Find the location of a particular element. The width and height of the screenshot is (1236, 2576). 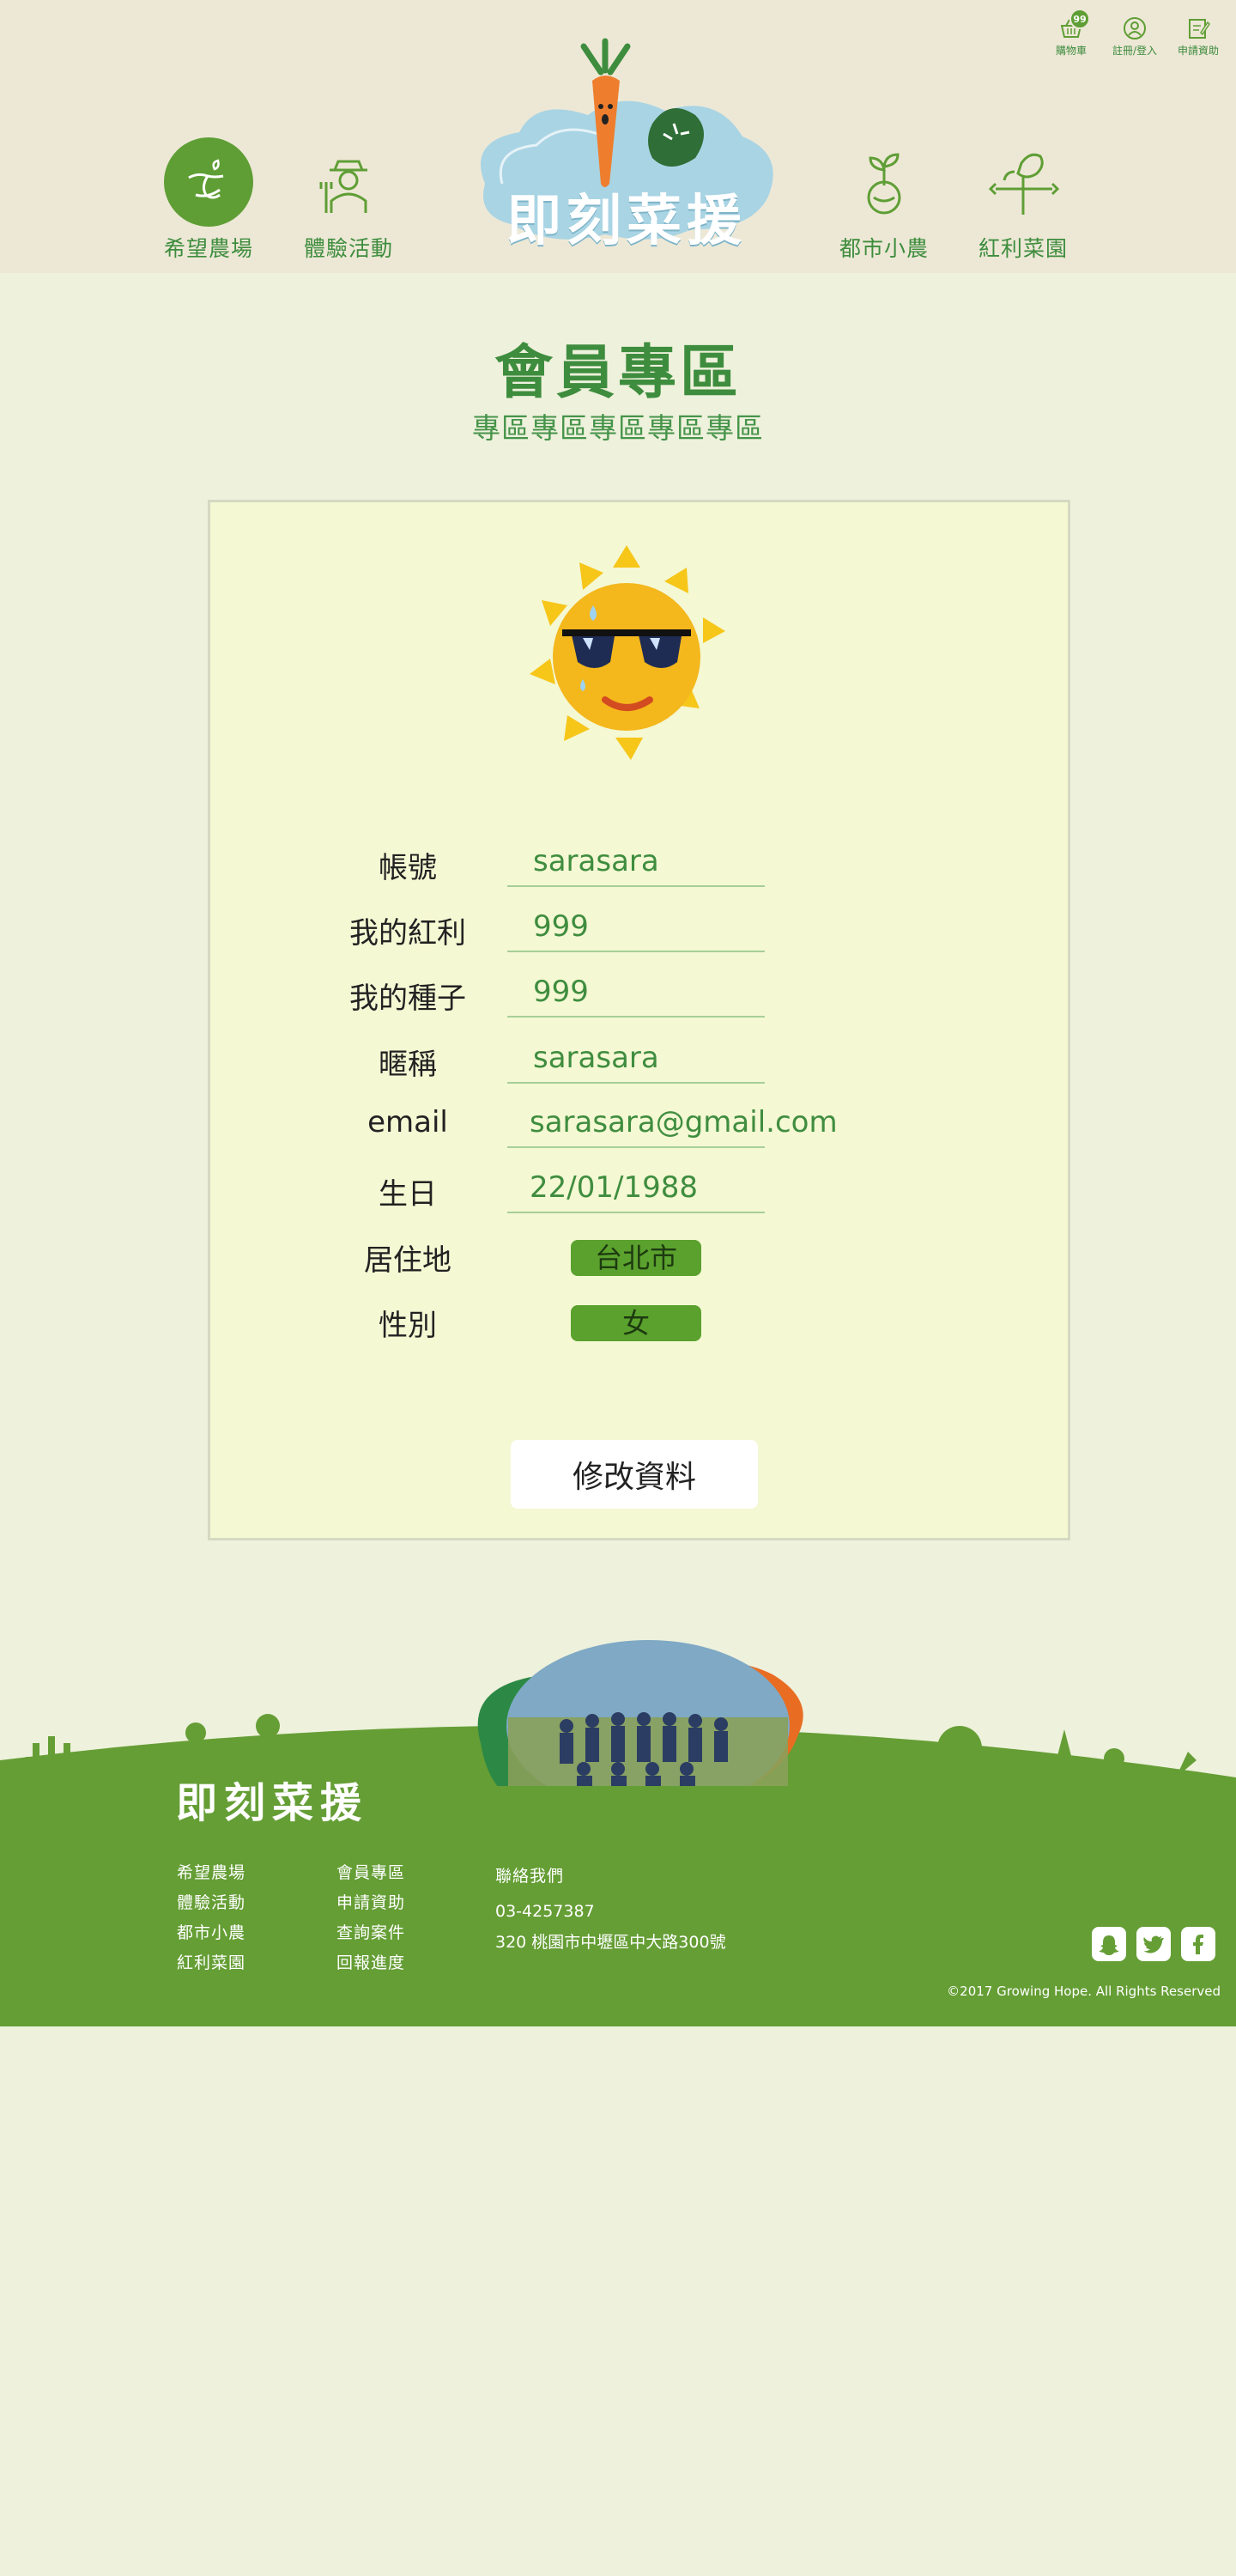

footer-link-member: 會員專區 is located at coordinates (370, 1872).